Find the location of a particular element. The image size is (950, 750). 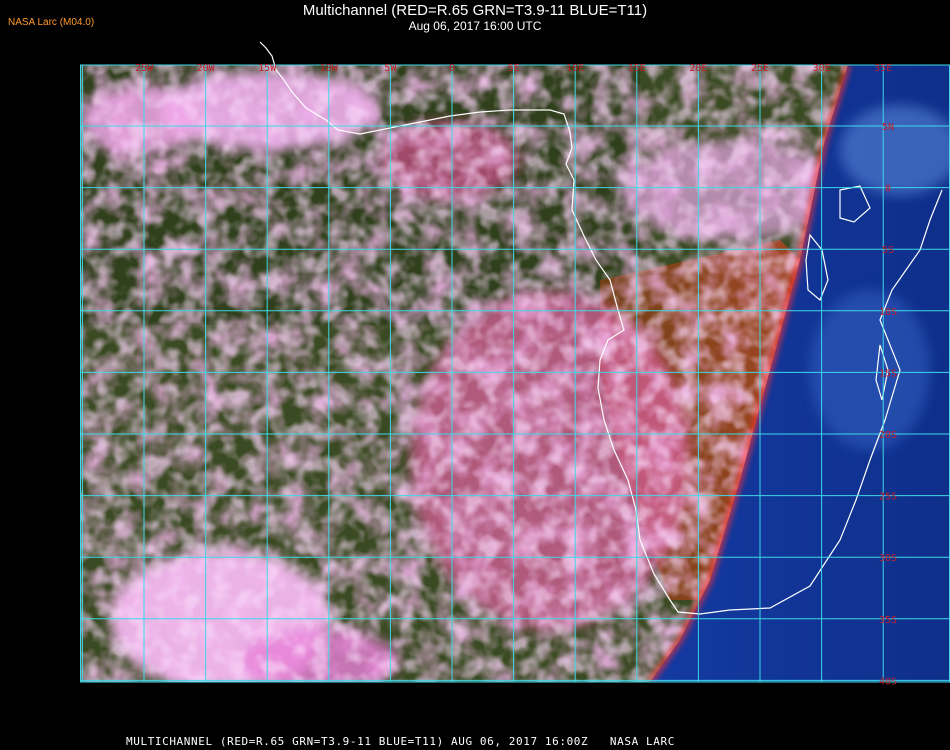

longitude-label: 5E is located at coordinates (514, 68).